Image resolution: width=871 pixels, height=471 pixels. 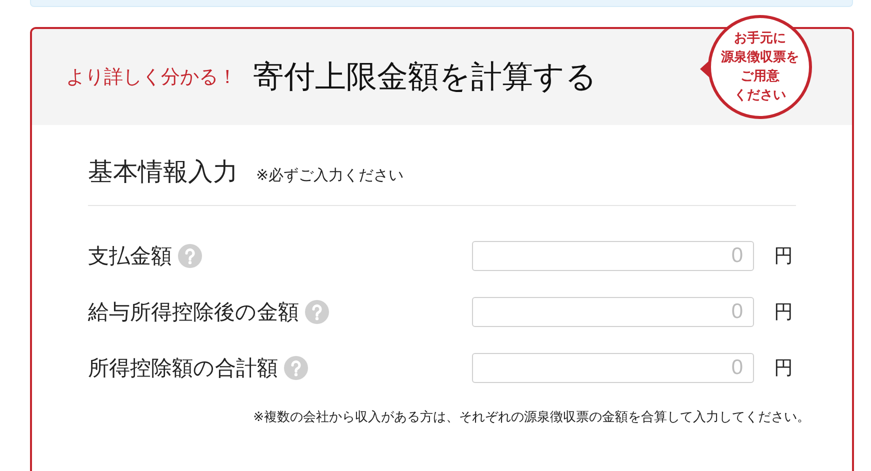 I want to click on section-title: 基本情報入力, so click(x=163, y=172).